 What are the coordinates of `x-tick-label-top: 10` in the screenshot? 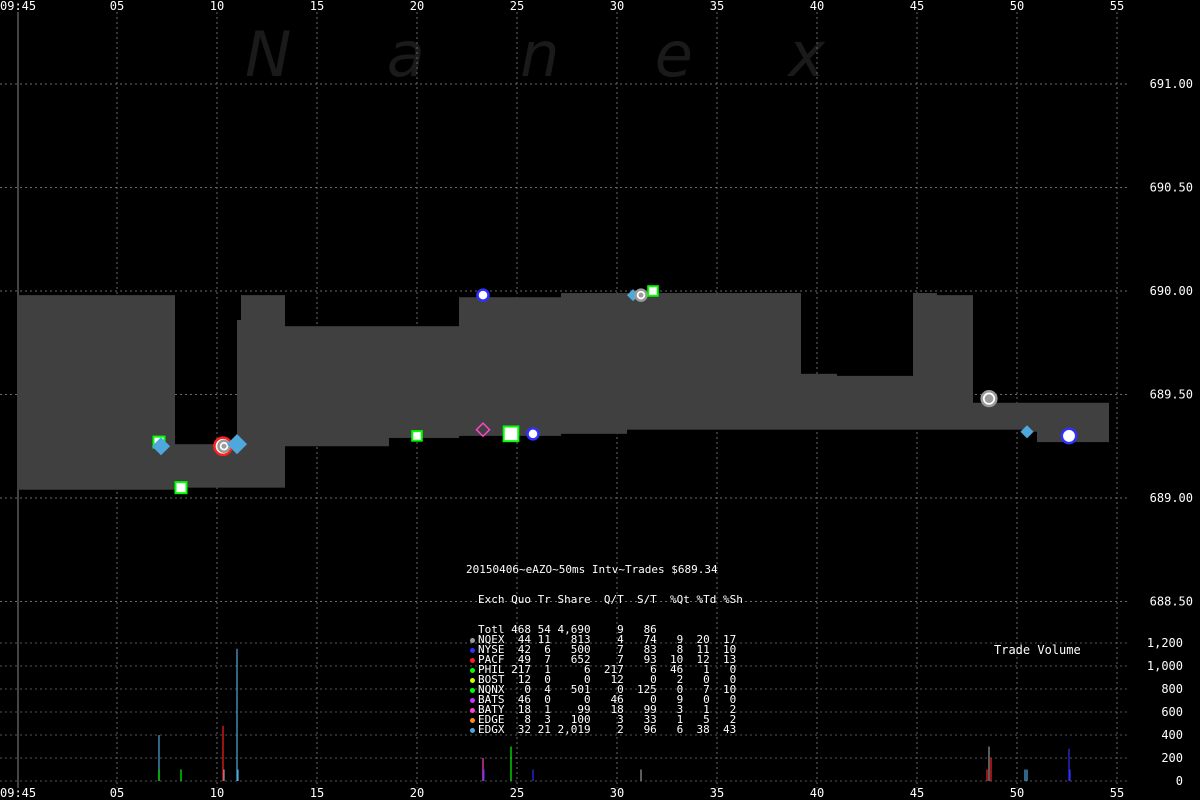 It's located at (217, 6).